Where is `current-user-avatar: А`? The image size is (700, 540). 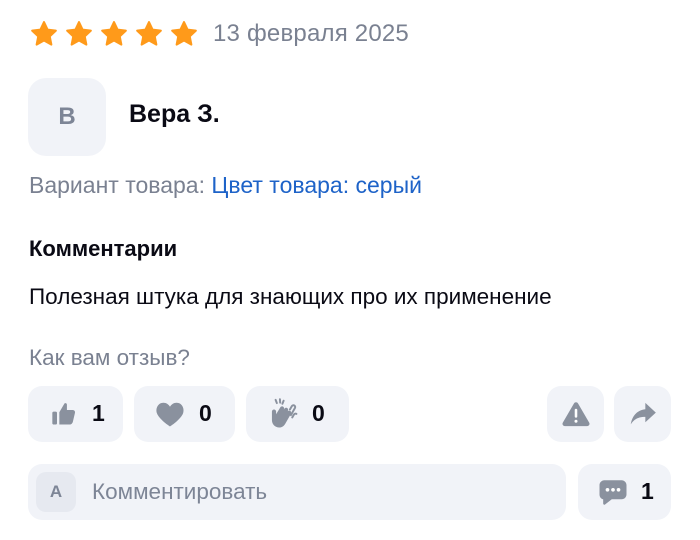
current-user-avatar: А is located at coordinates (56, 492).